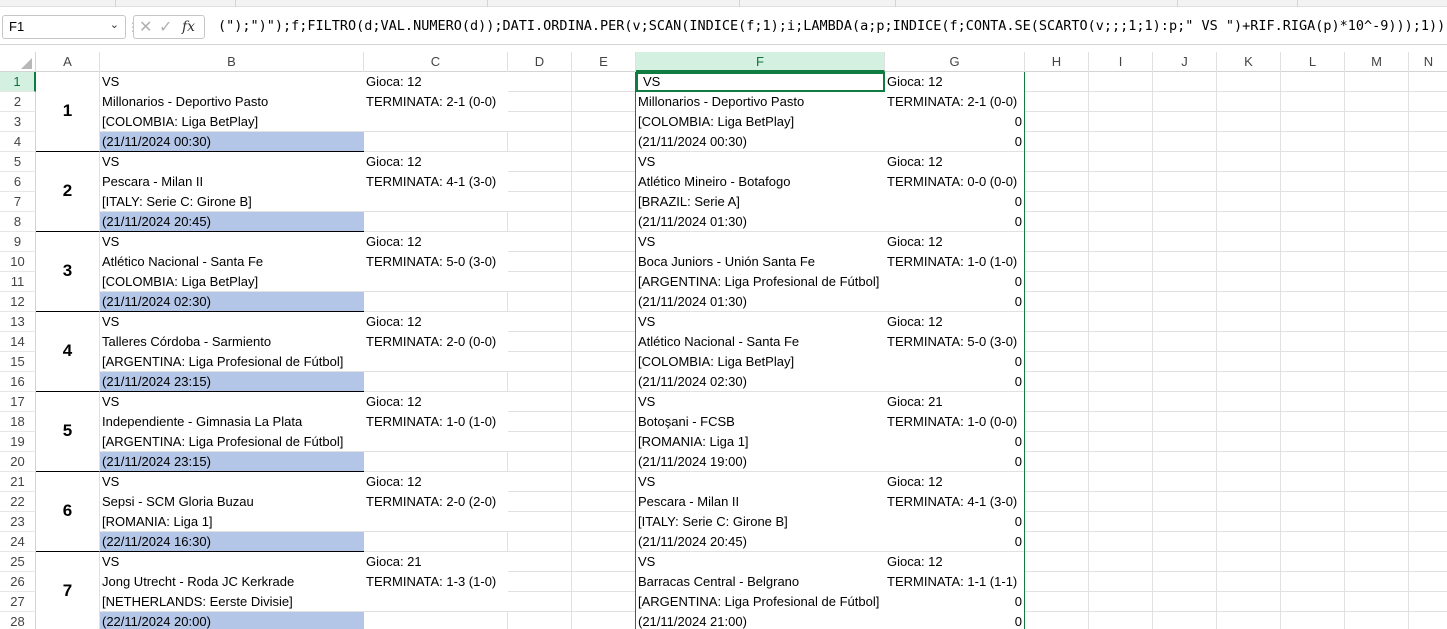  What do you see at coordinates (232, 302) in the screenshot?
I see `match-date: (21/11/2024 02:30)` at bounding box center [232, 302].